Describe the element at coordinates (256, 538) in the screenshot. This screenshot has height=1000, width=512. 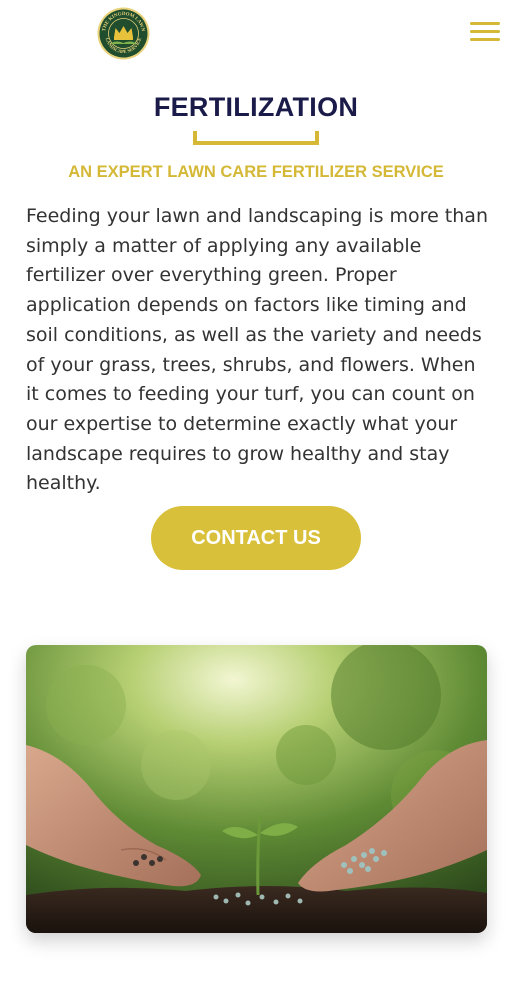
I see `contact-us-button: CONTACT US` at that location.